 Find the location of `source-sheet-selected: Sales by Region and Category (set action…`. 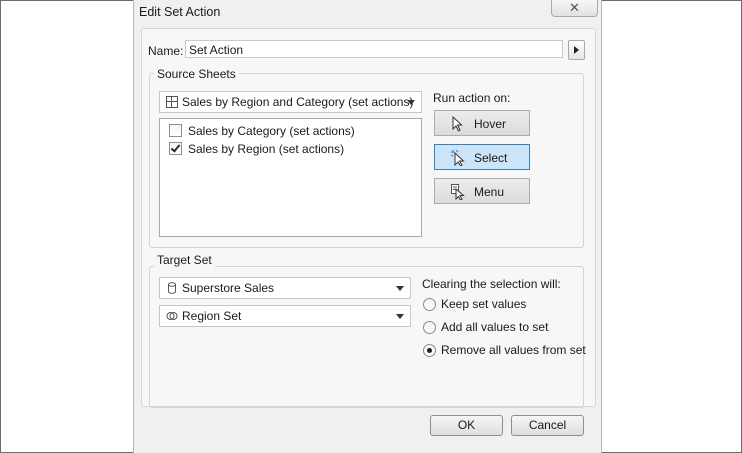

source-sheet-selected: Sales by Region and Category (set action… is located at coordinates (298, 102).